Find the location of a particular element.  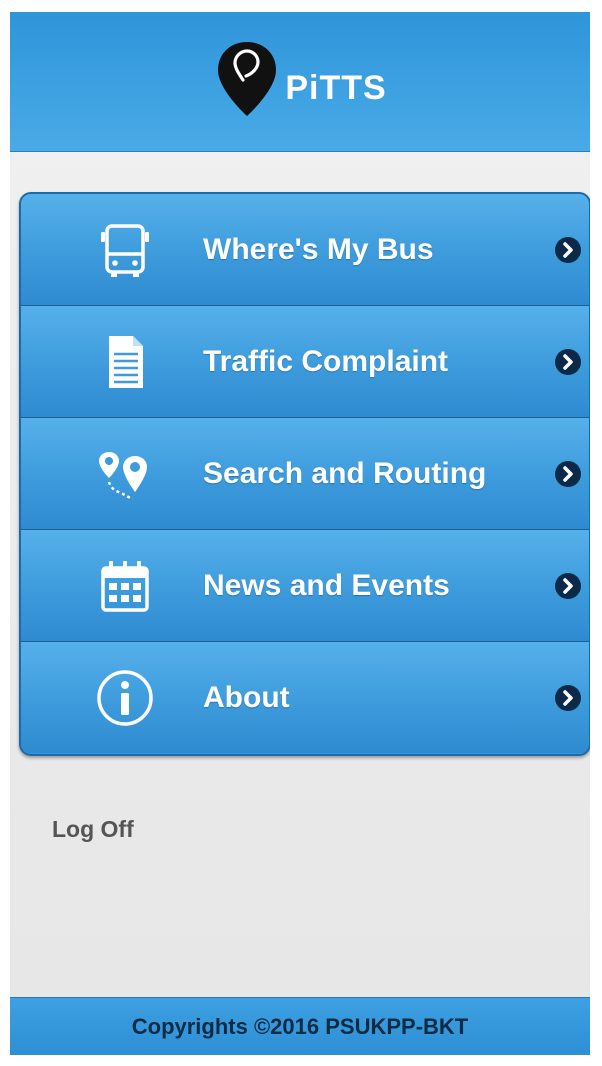

menu-item-label: Where's My Bus is located at coordinates (318, 249).